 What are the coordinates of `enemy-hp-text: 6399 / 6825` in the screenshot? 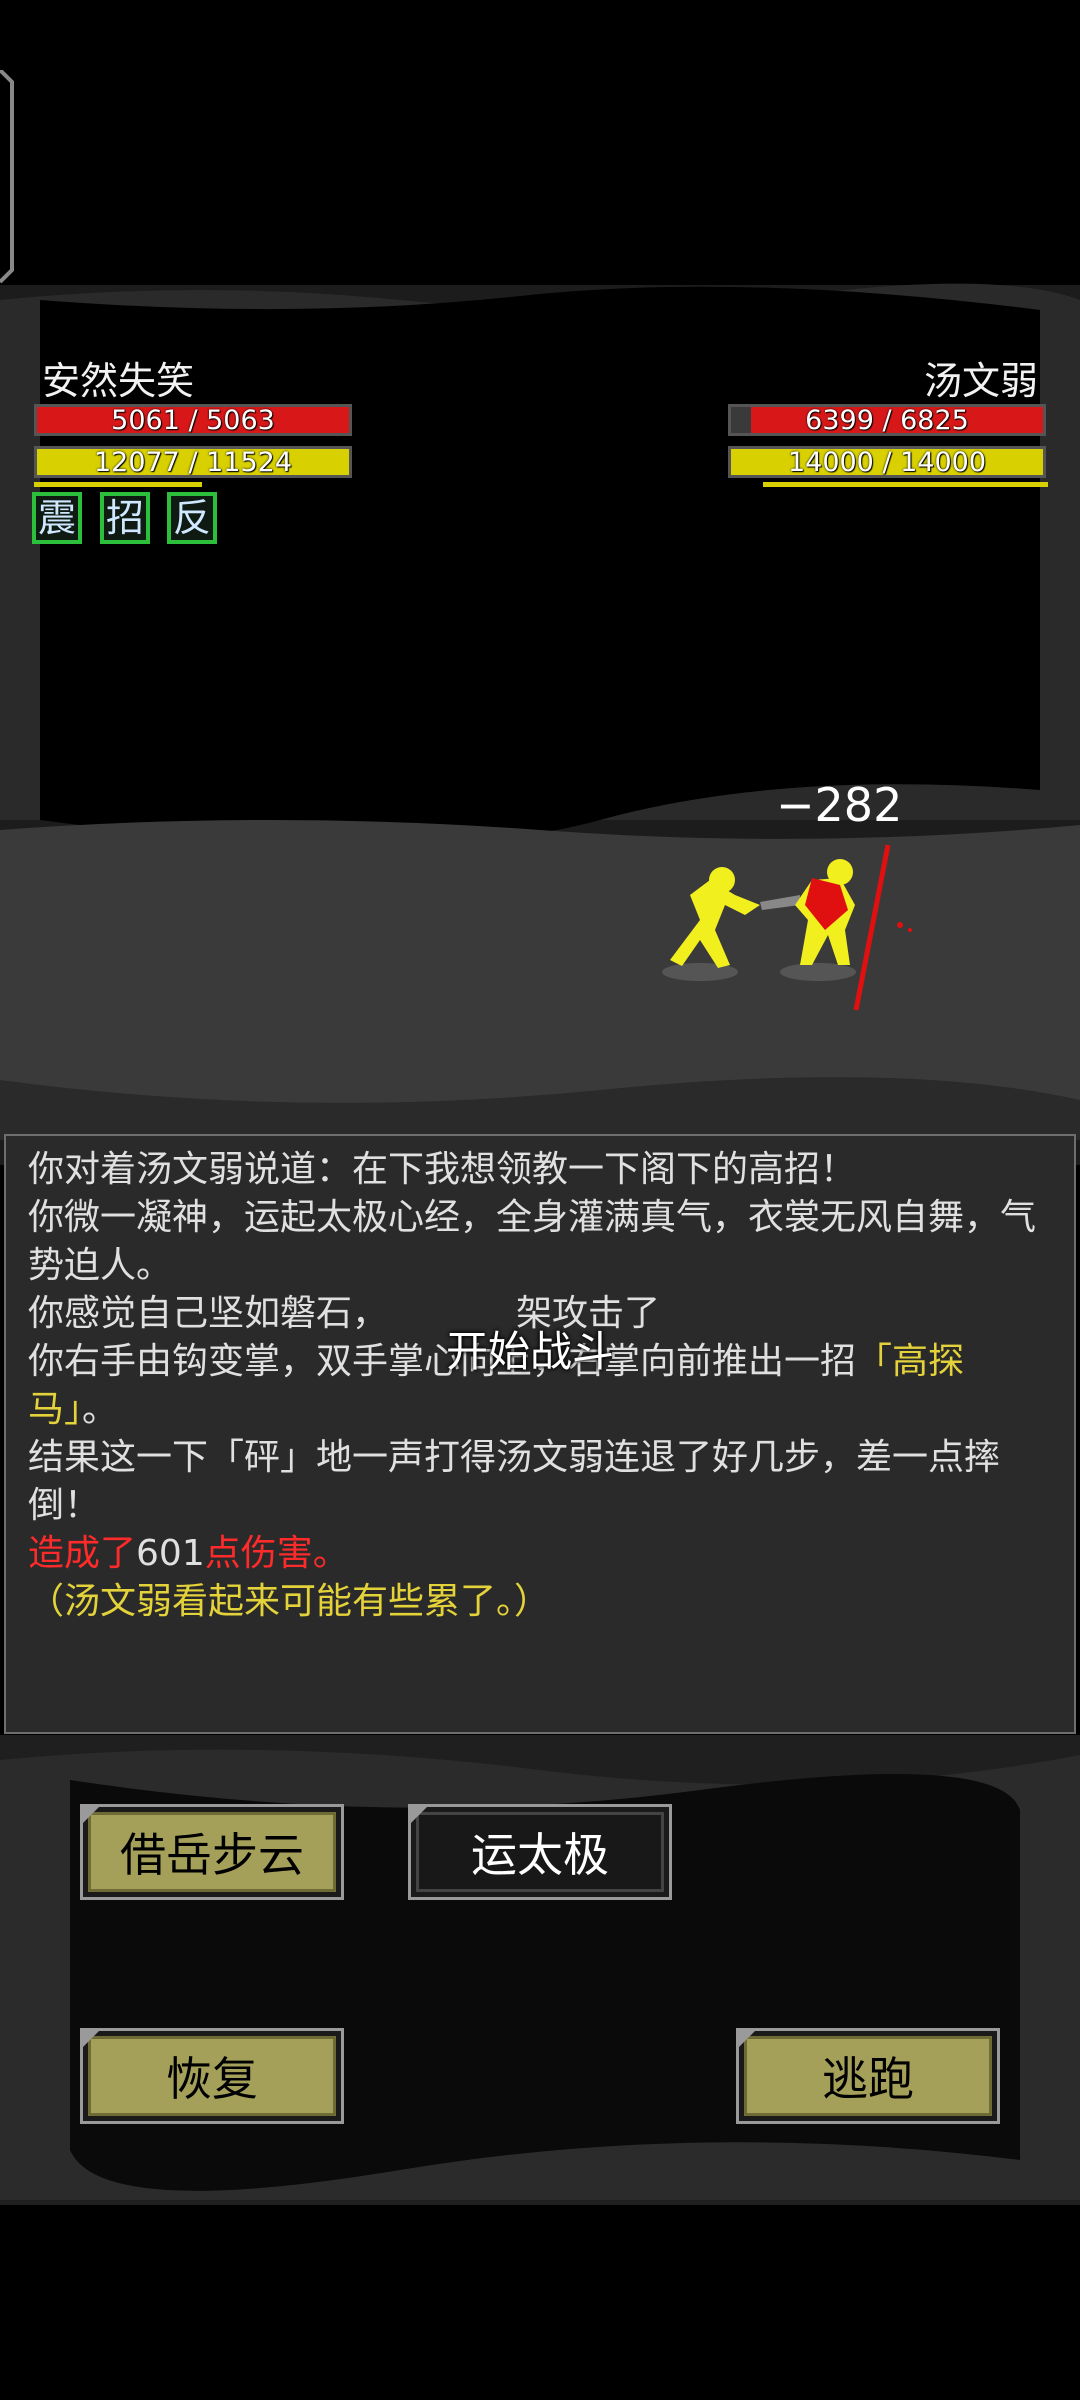 It's located at (887, 420).